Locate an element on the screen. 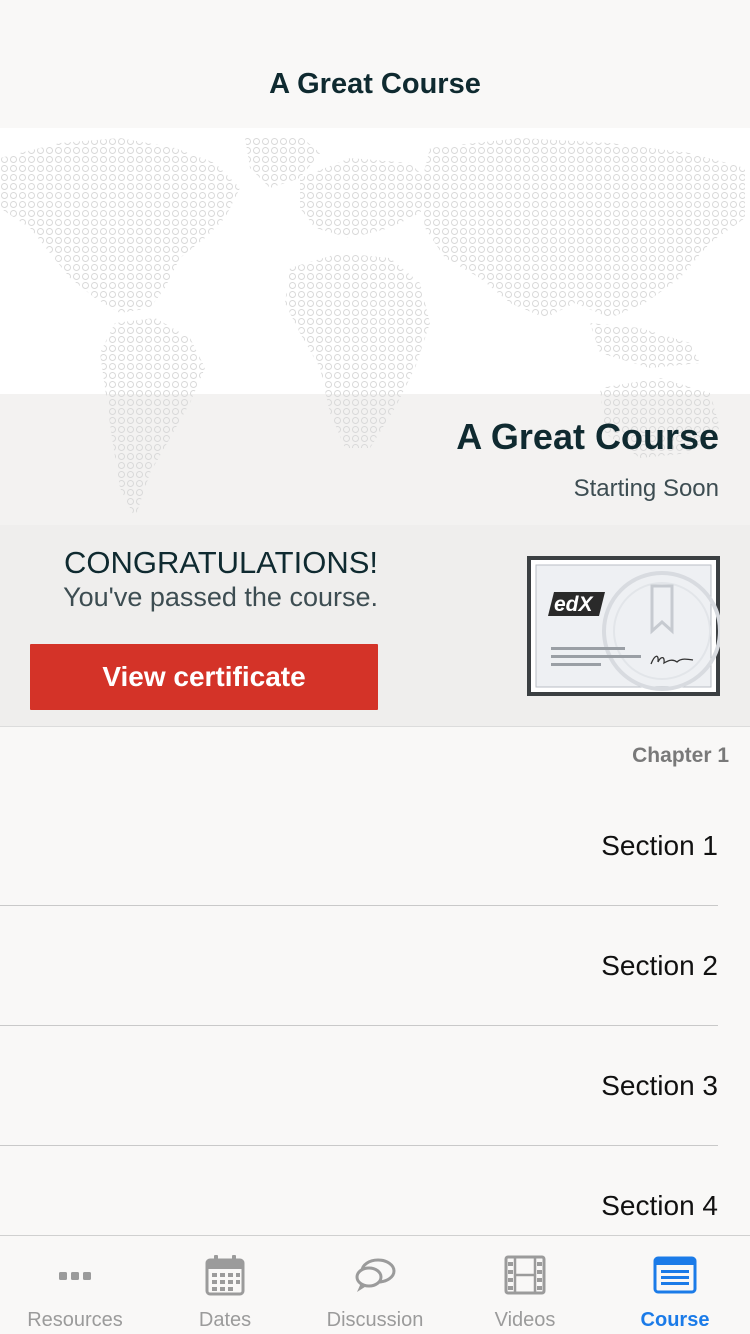 The image size is (750, 1334). section-label: Section 2 is located at coordinates (659, 965).